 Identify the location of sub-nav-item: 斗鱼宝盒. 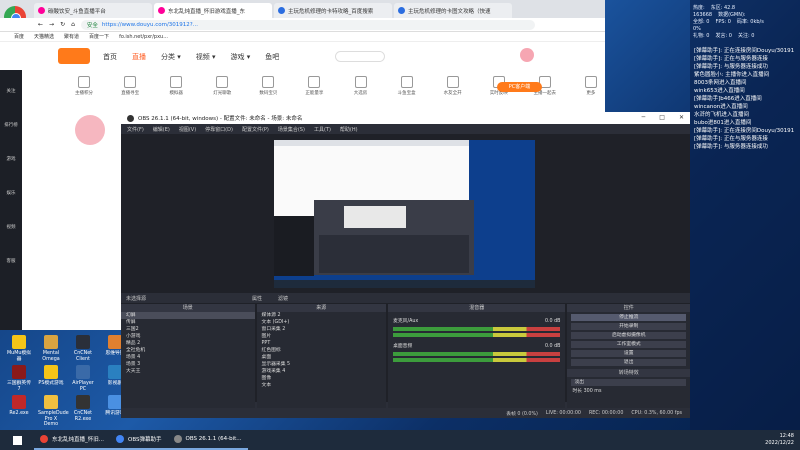
(407, 91).